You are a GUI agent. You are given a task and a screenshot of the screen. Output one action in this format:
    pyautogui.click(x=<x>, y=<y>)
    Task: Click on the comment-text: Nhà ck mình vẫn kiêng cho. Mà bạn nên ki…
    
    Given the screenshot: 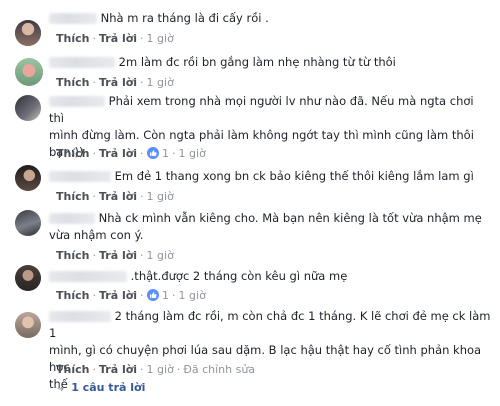 What is the action you would take?
    pyautogui.click(x=265, y=226)
    